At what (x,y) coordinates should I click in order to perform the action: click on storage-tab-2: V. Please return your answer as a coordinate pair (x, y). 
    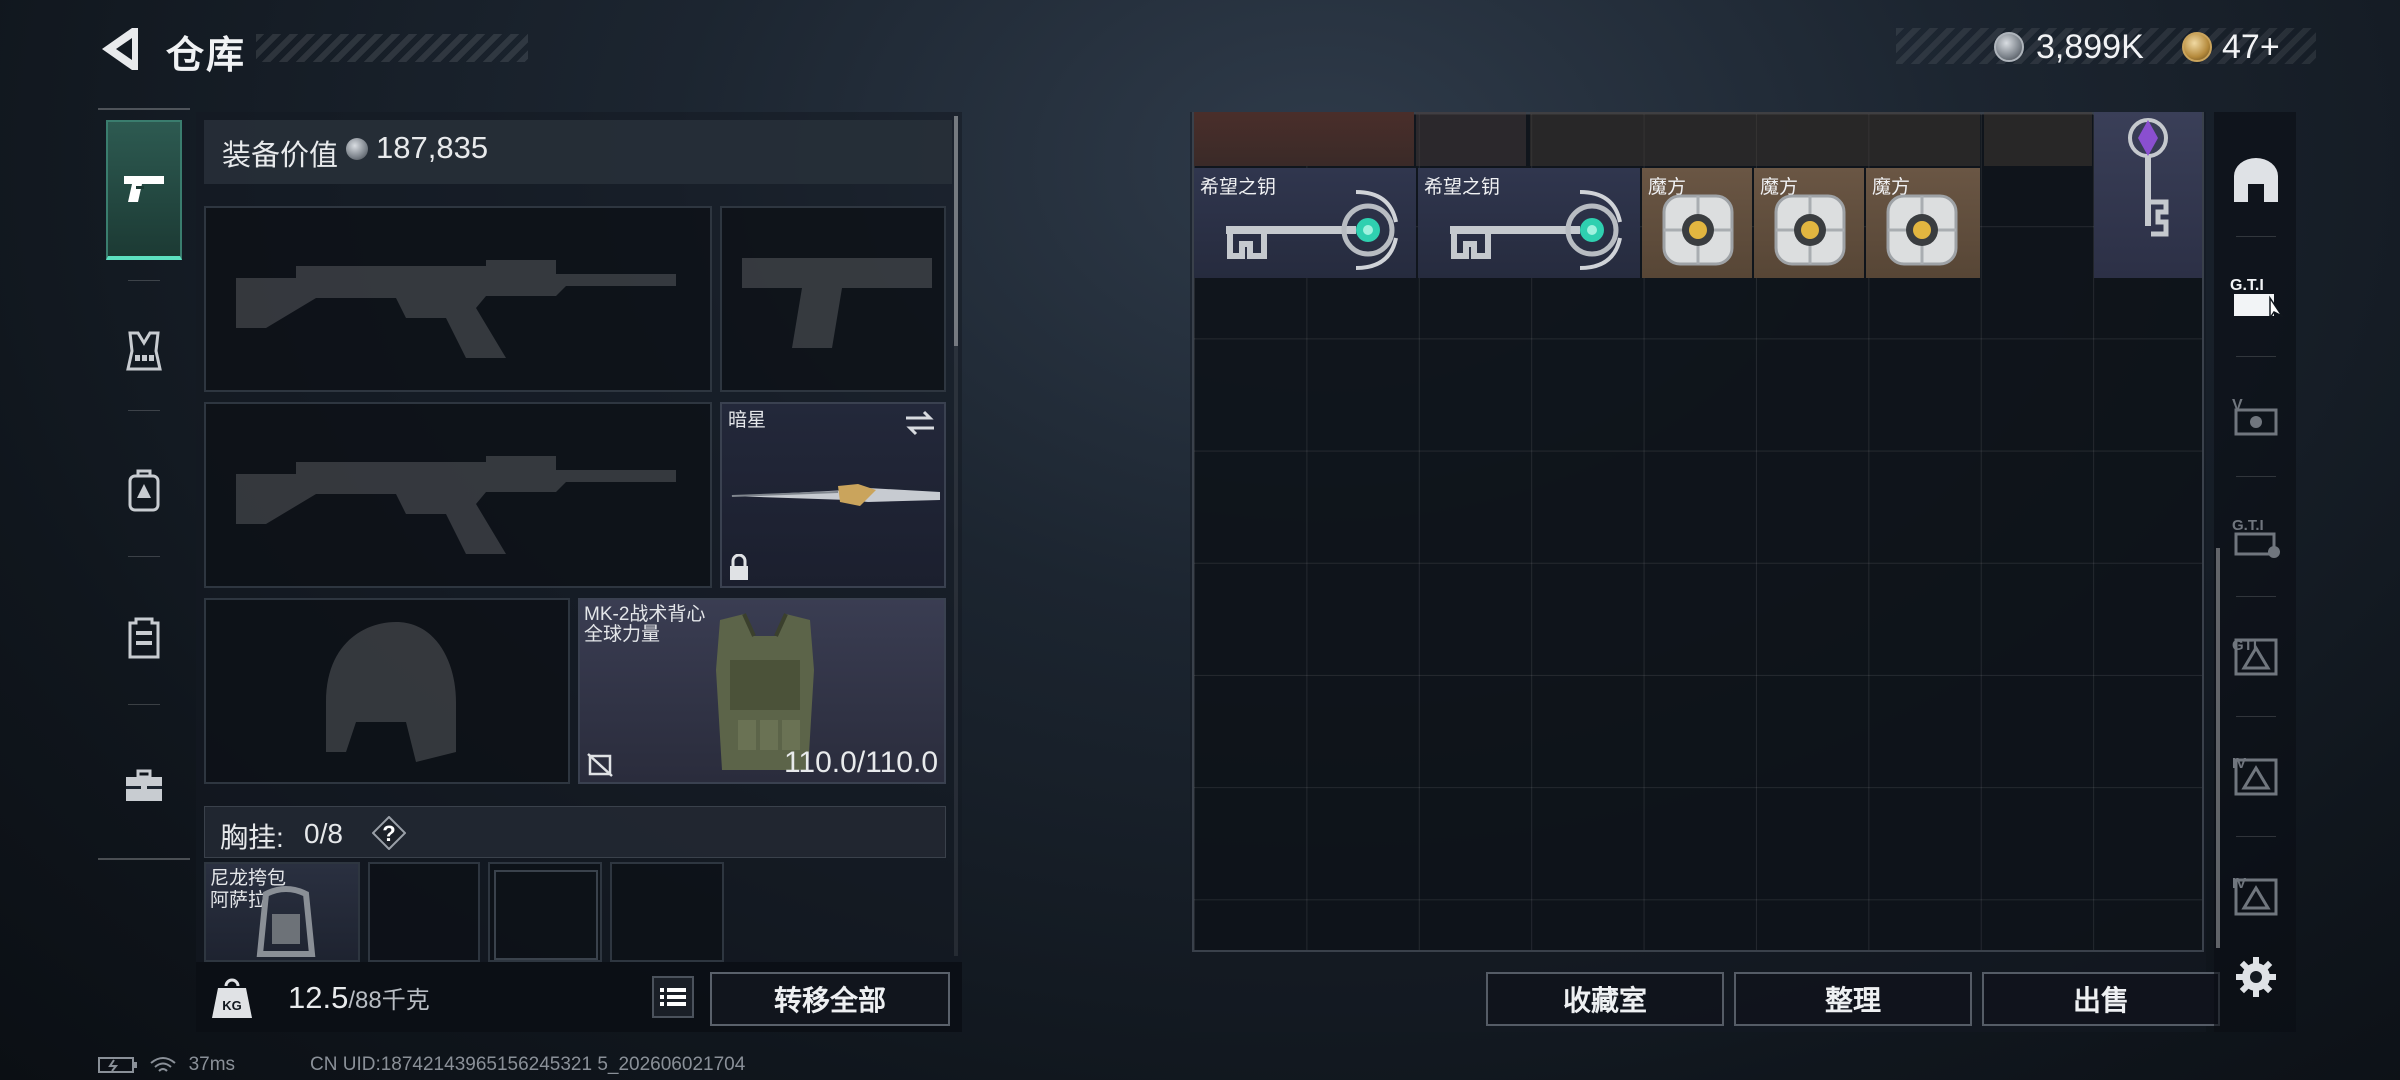
    Looking at the image, I should click on (2256, 415).